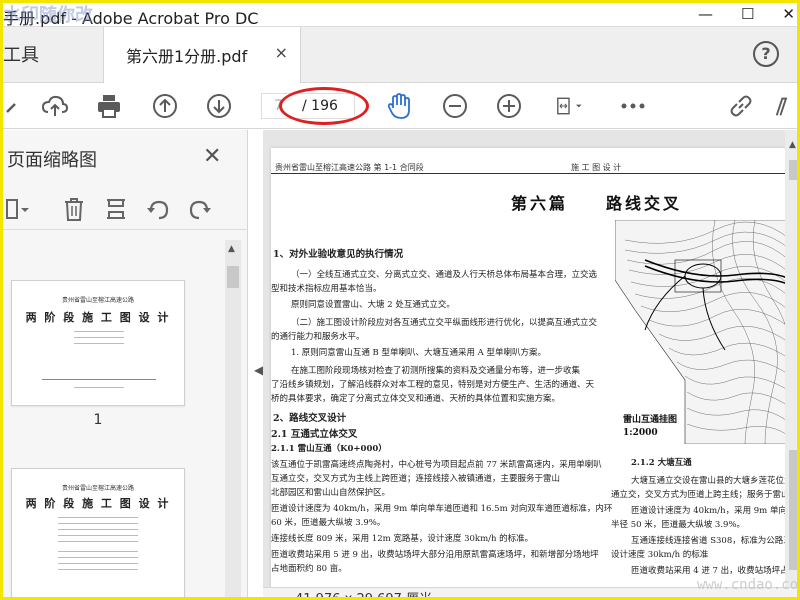  I want to click on paragraph: 互通立交，交叉方式为主线上跨匝道；连接线接入被镇通道，主要服务于雷山, so click(416, 479).